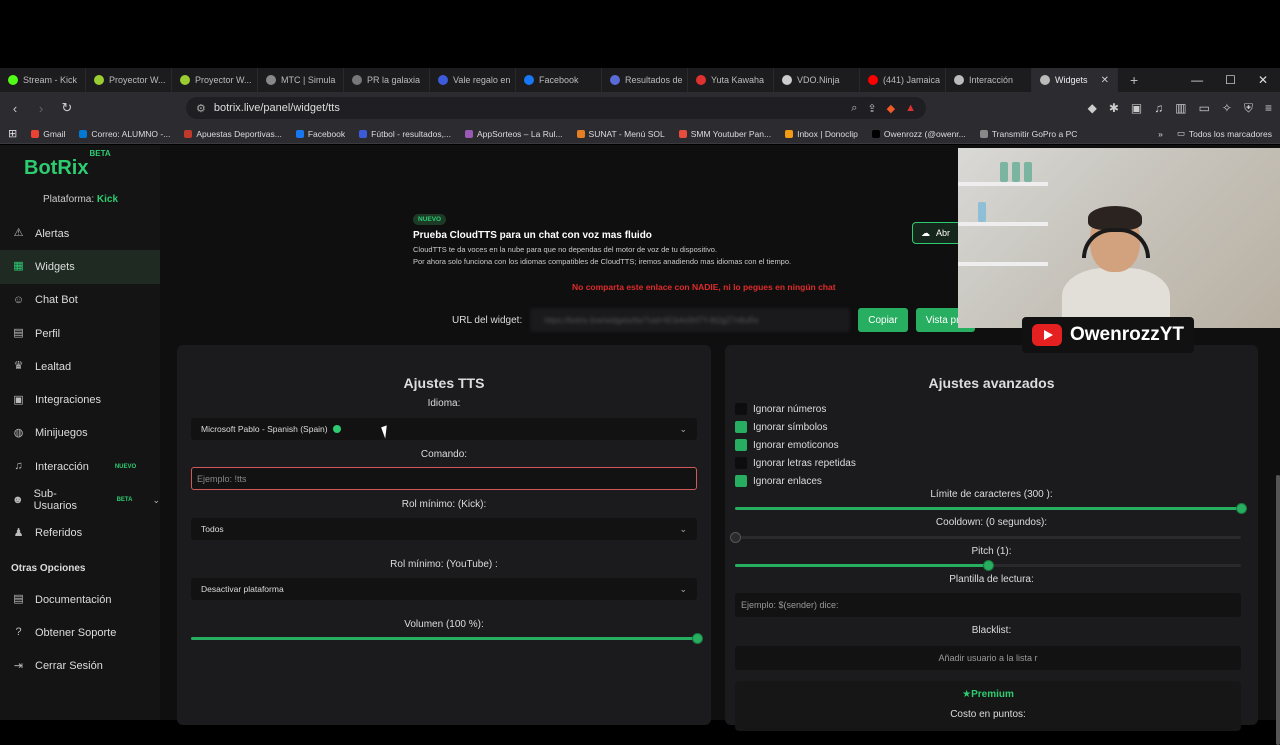  Describe the element at coordinates (903, 80) in the screenshot. I see `browser-tab: (441) Jamaica` at that location.